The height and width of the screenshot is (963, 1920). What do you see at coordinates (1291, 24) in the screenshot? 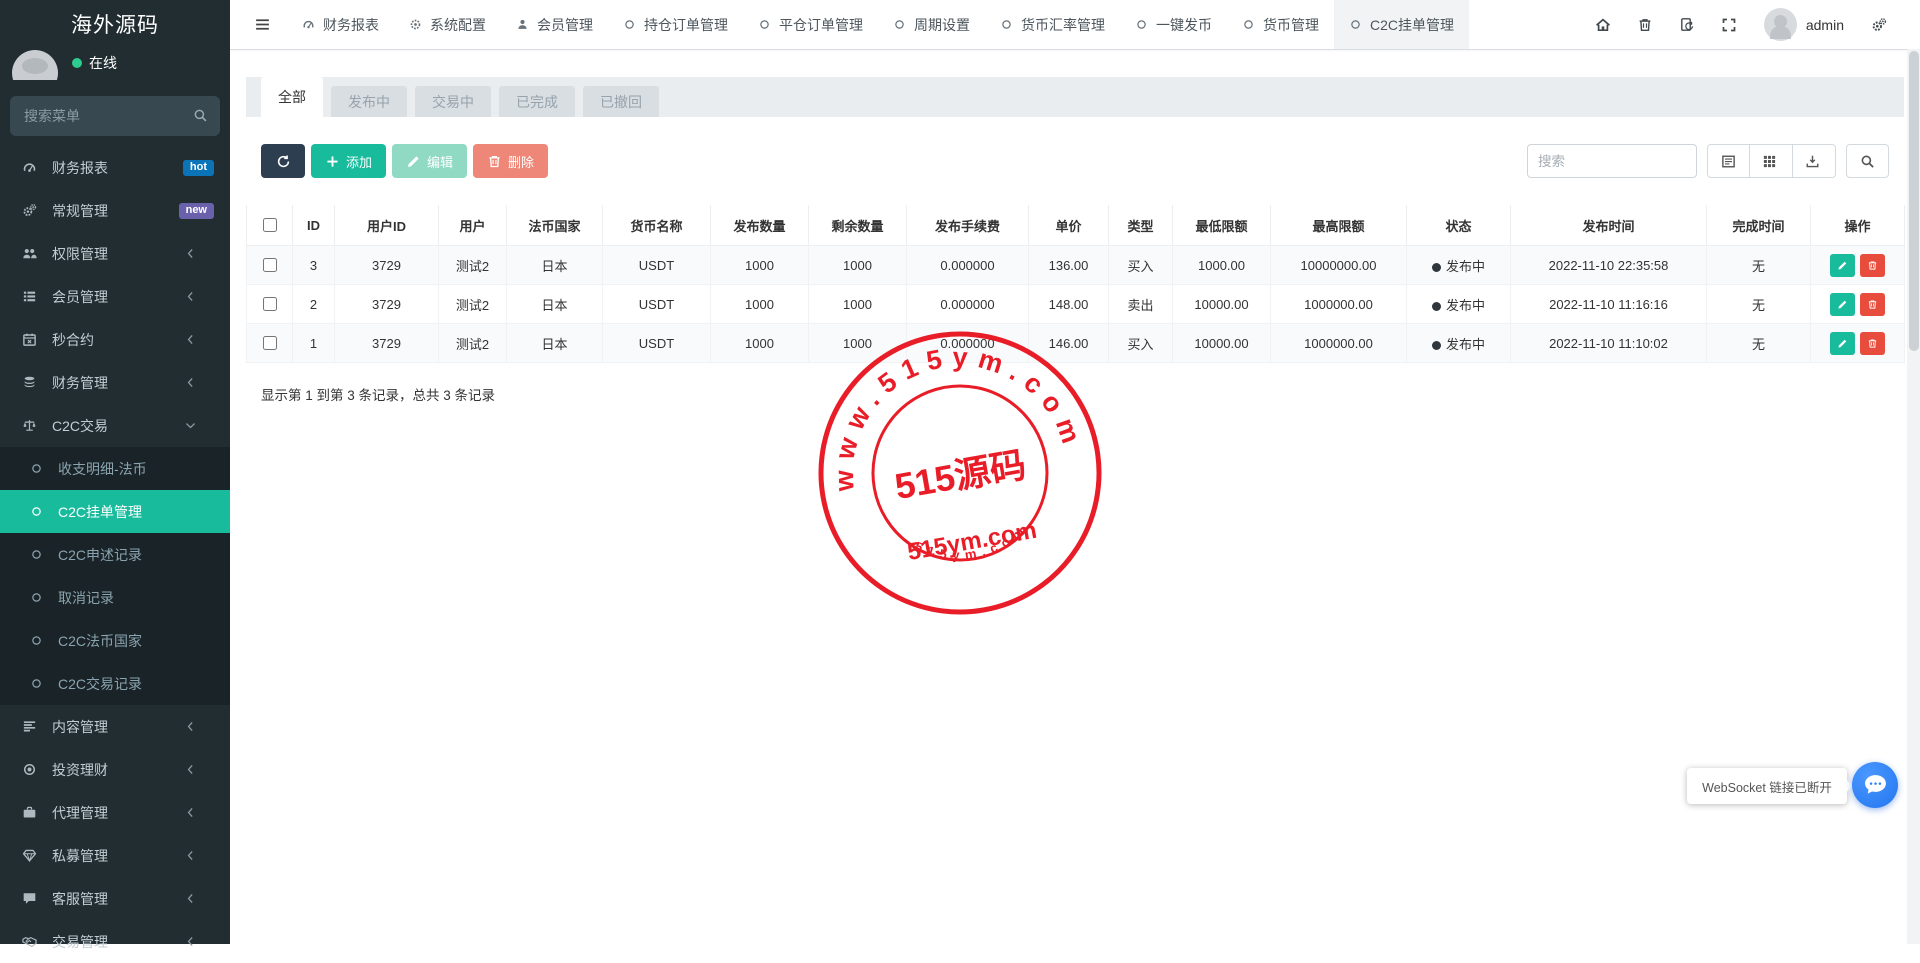
I see `topnav-tab-label: 货币管理` at bounding box center [1291, 24].